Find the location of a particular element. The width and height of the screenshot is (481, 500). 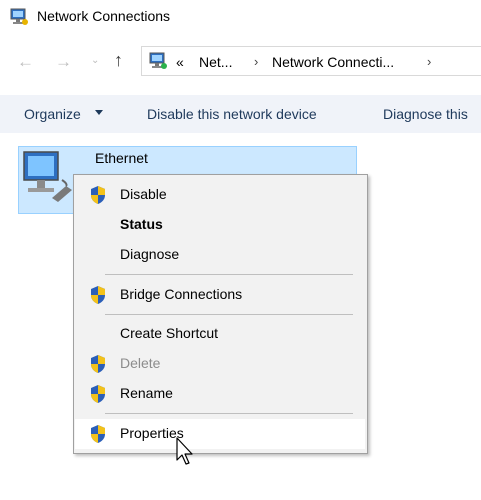

breadcrumb-overflow: « is located at coordinates (180, 62).